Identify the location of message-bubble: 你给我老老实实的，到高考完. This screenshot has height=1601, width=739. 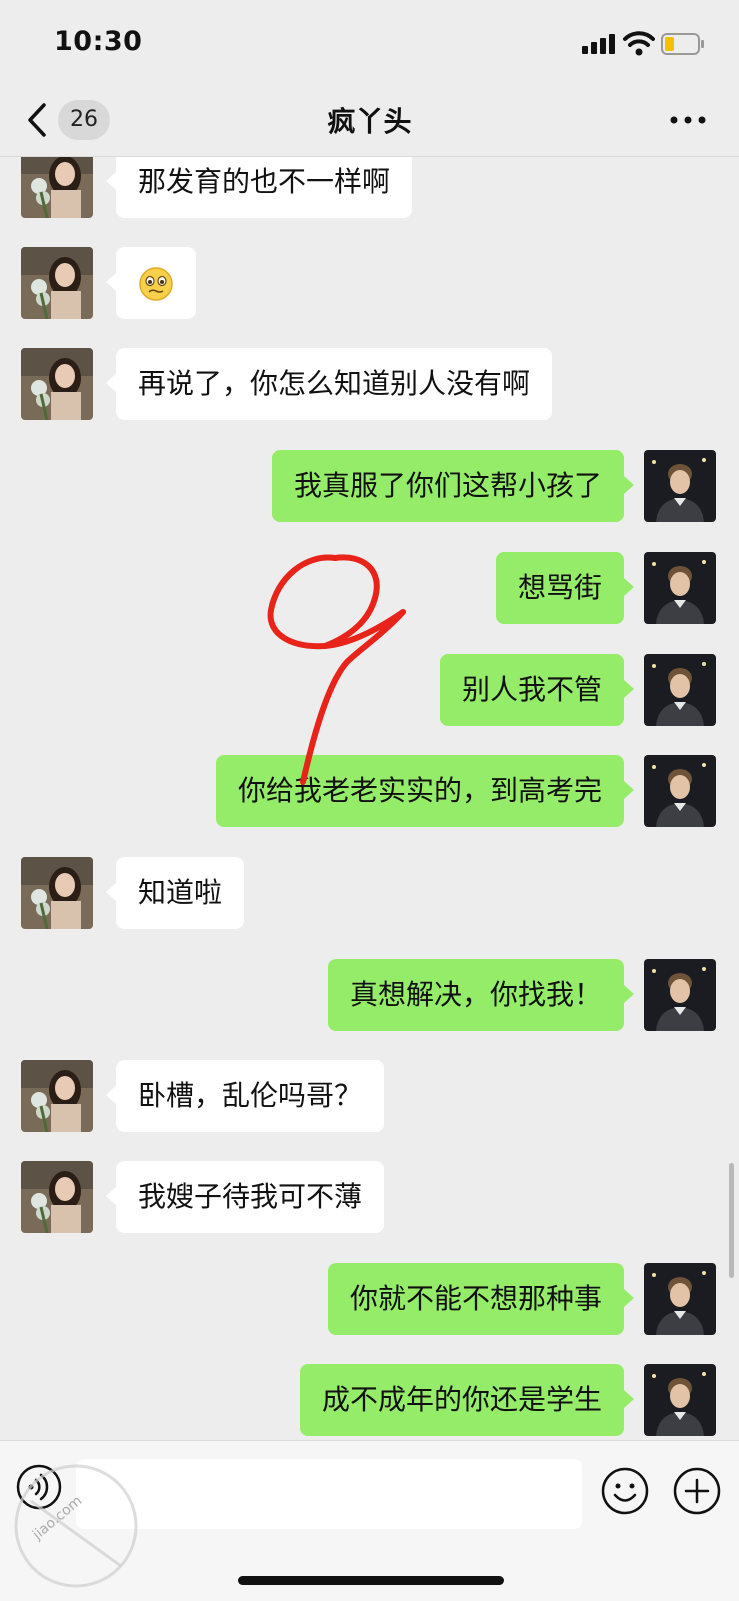
(425, 791).